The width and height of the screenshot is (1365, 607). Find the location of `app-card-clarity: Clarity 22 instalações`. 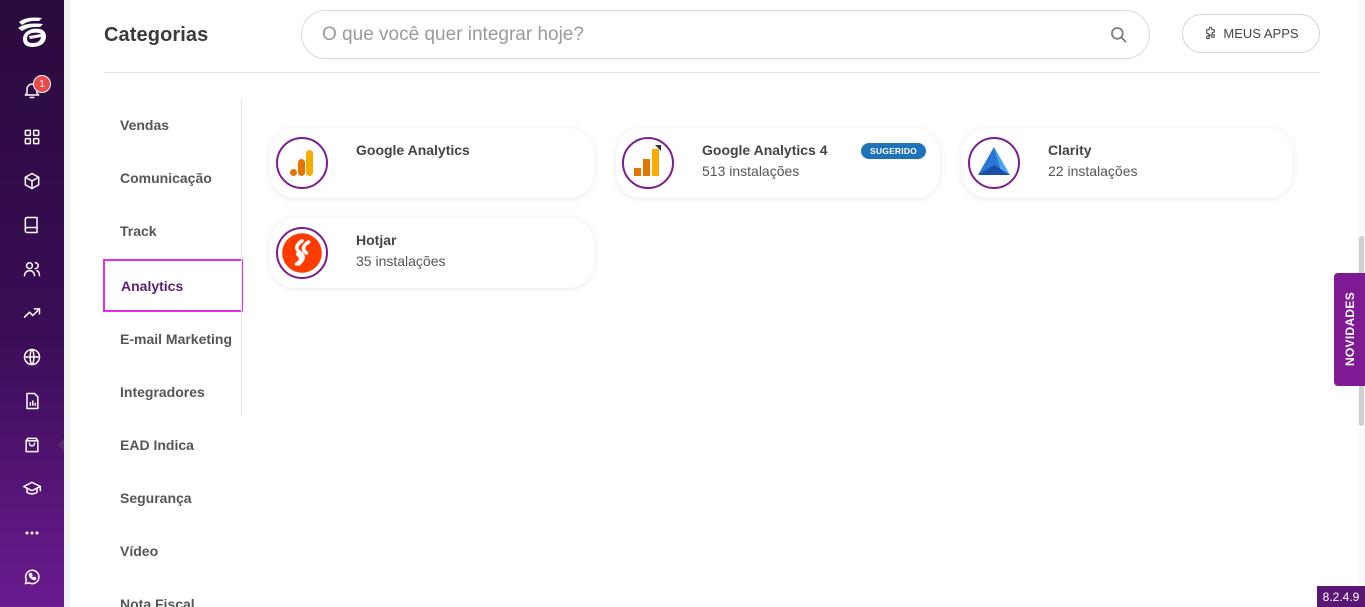

app-card-clarity: Clarity 22 instalações is located at coordinates (1127, 163).